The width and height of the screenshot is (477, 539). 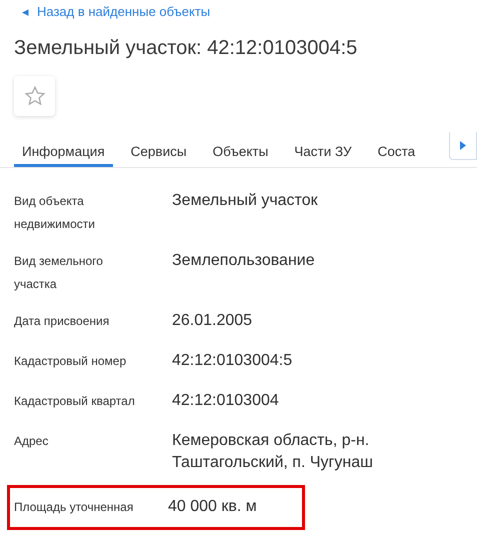 I want to click on scroll-right-button, so click(x=463, y=146).